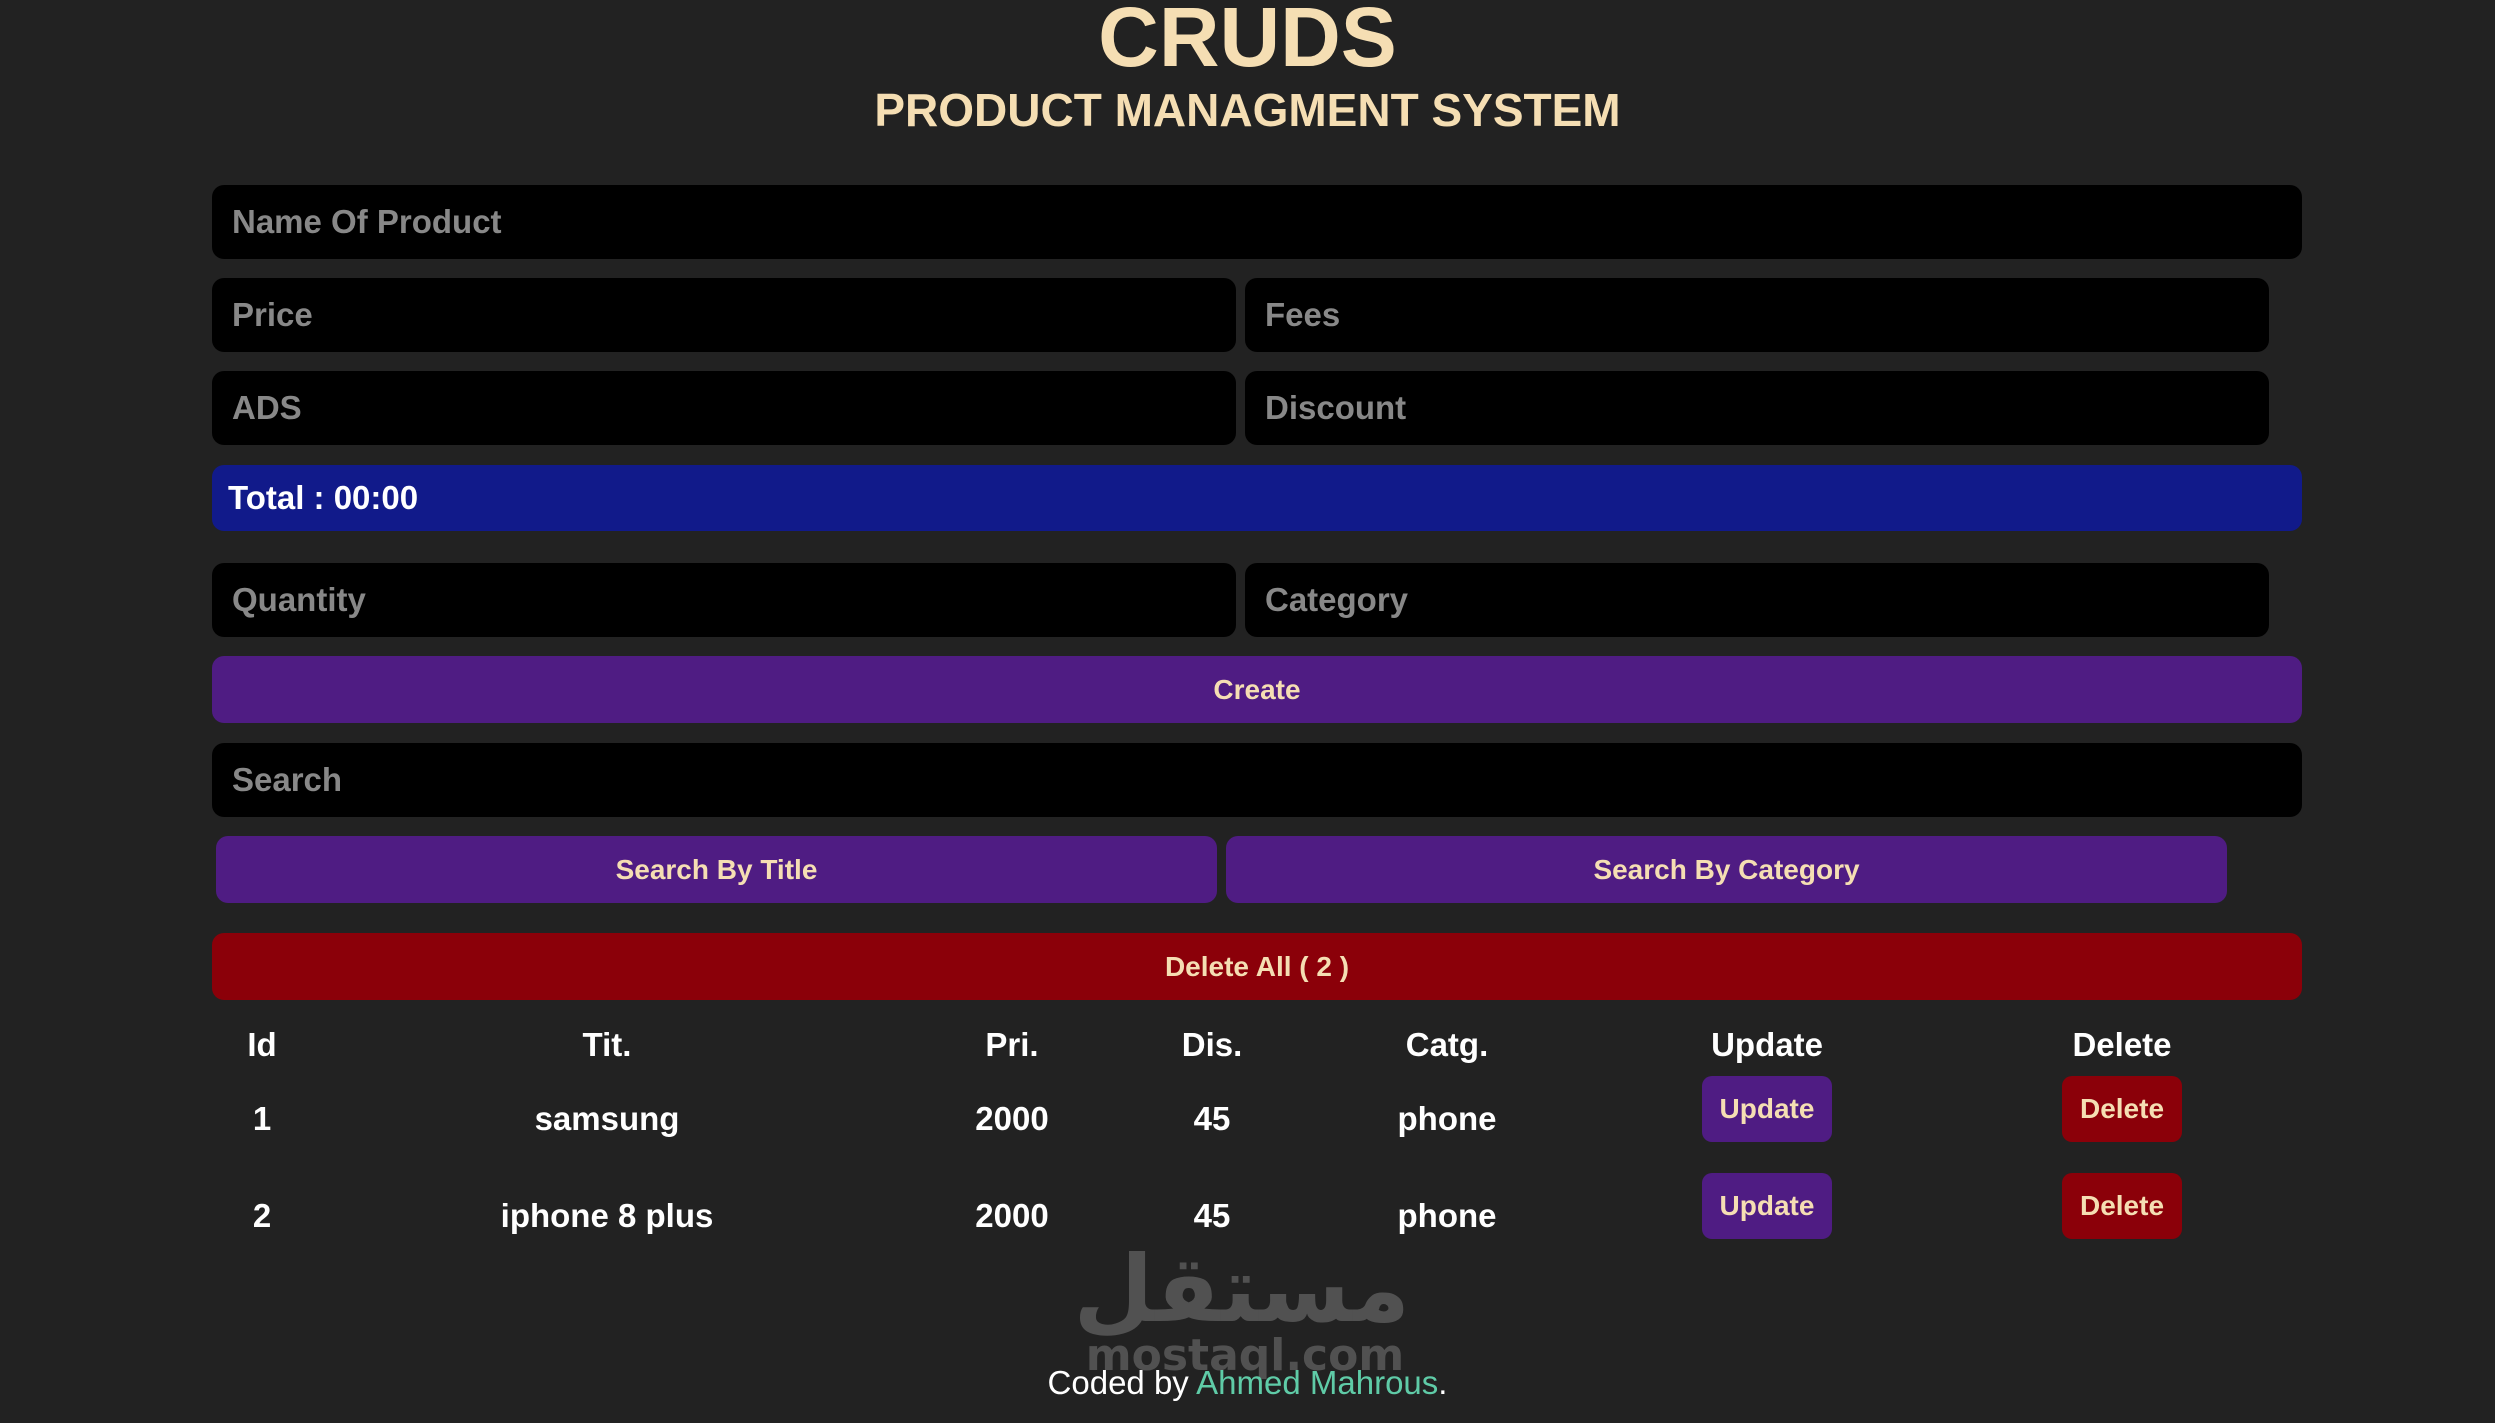 The image size is (2495, 1423). I want to click on category-input, so click(1757, 600).